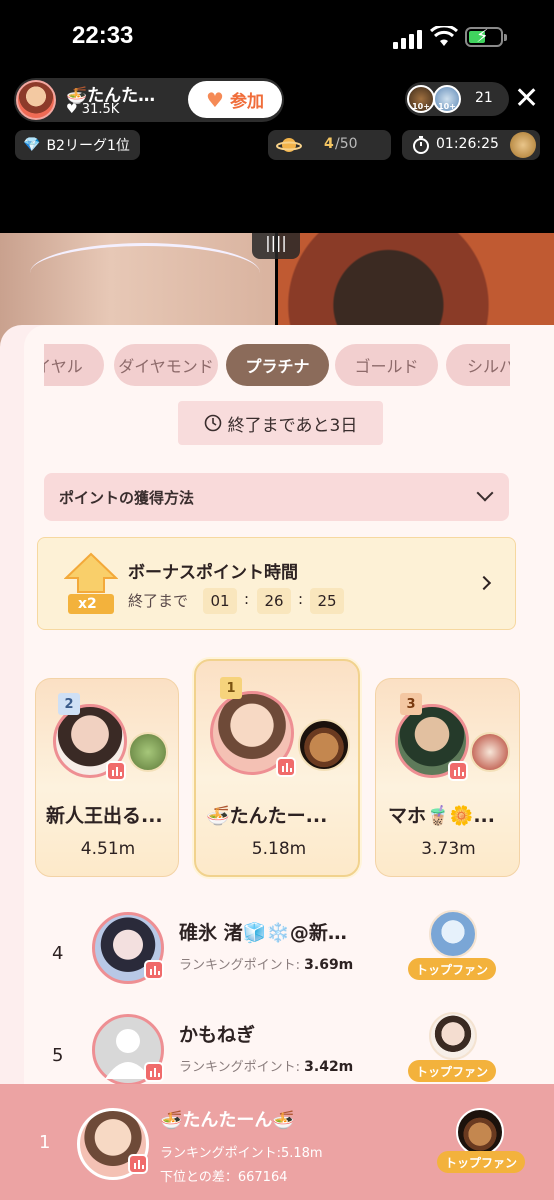 Image resolution: width=554 pixels, height=1200 pixels. What do you see at coordinates (108, 849) in the screenshot?
I see `podium-score: 4.51m` at bounding box center [108, 849].